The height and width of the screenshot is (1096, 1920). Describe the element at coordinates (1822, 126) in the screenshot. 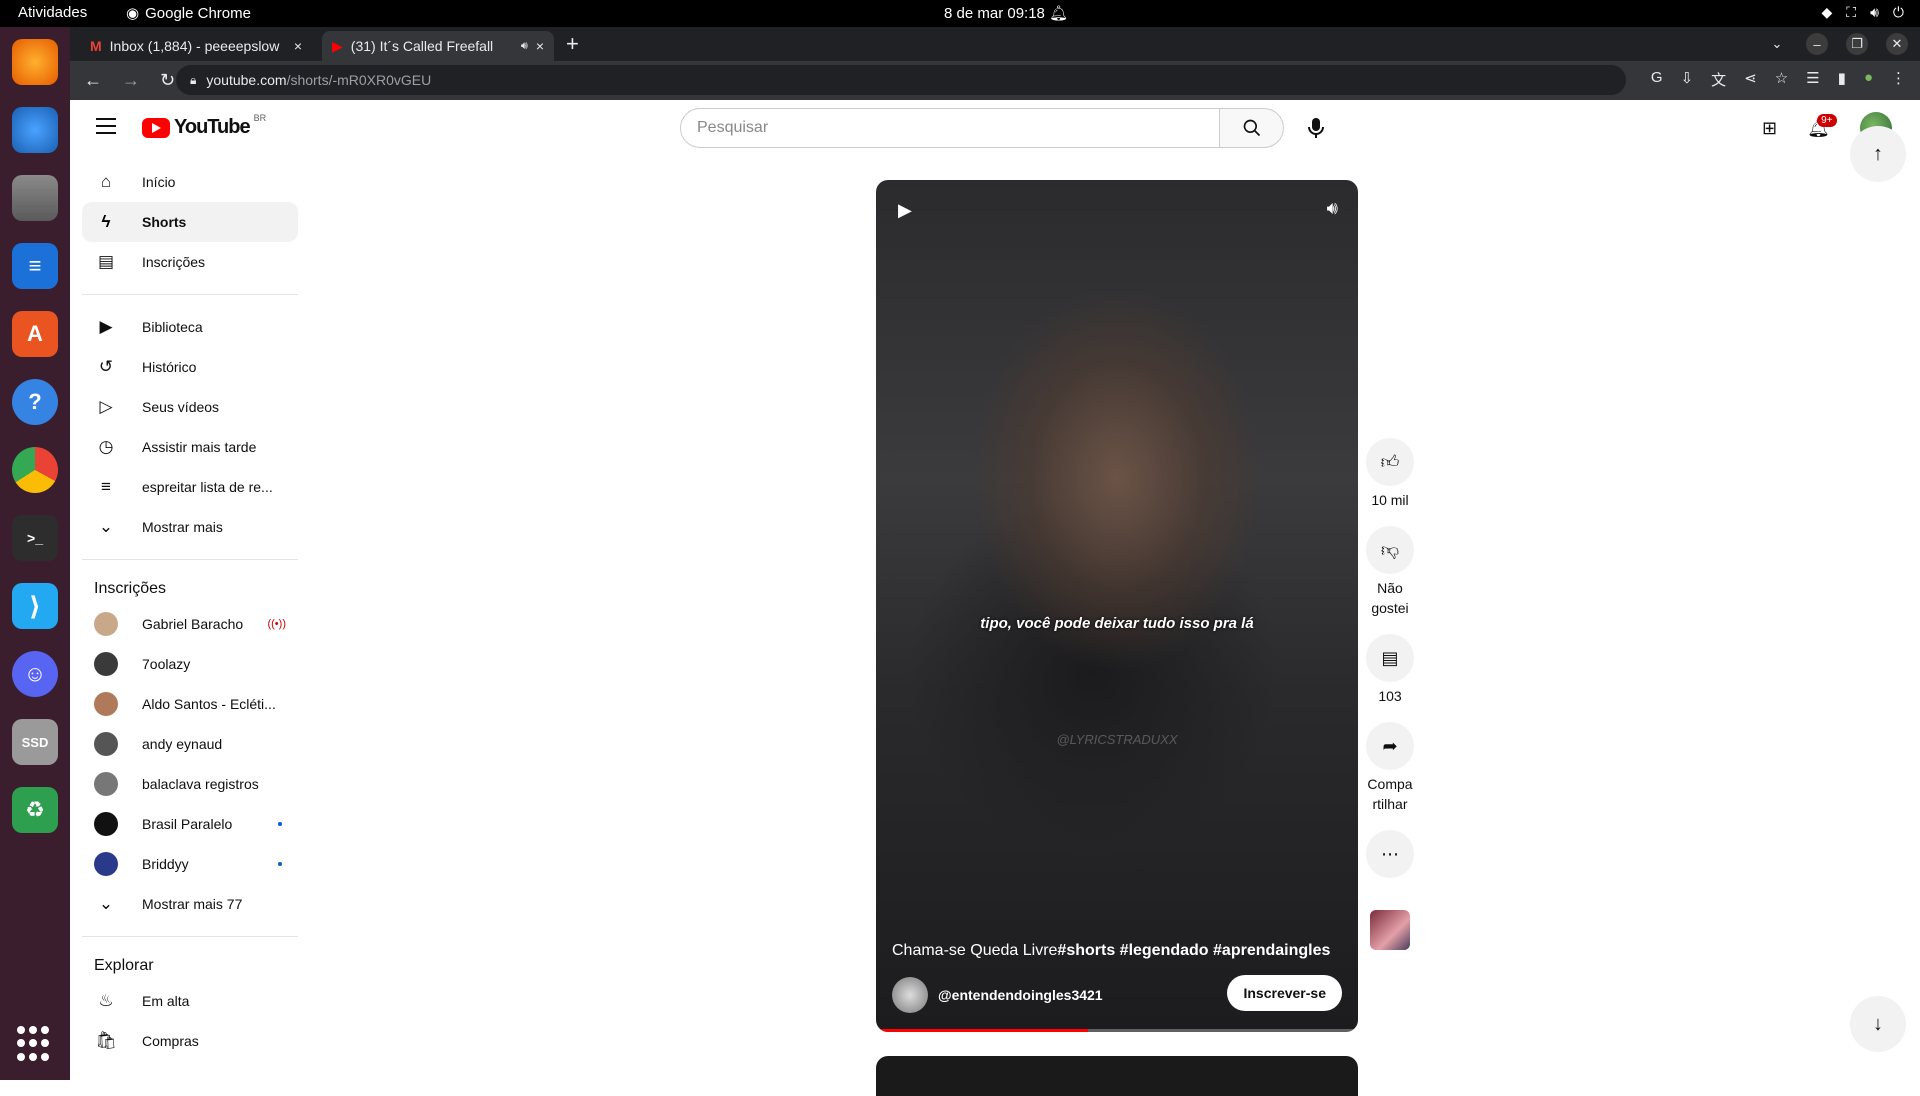

I see `notifications-icon: 🔔︎ 9+` at that location.